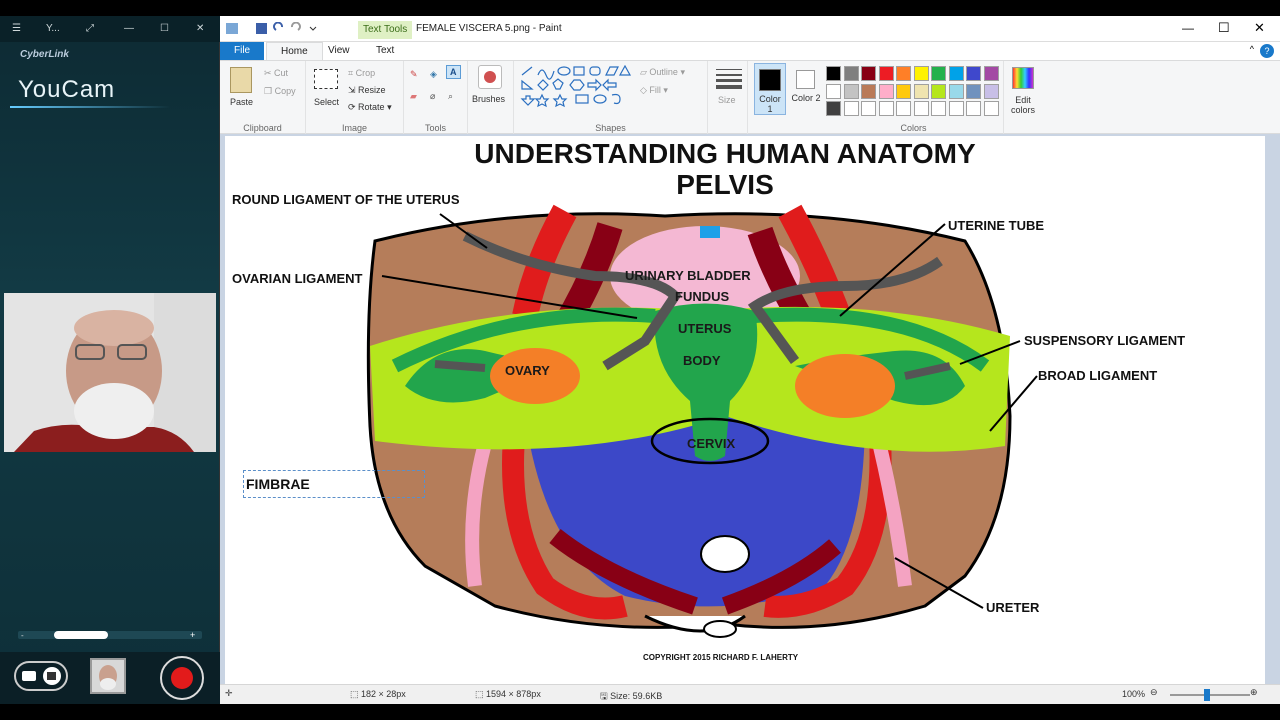 This screenshot has height=720, width=1280. I want to click on title-line1: UNDERSTANDING HUMAN ANATOMY, so click(725, 153).